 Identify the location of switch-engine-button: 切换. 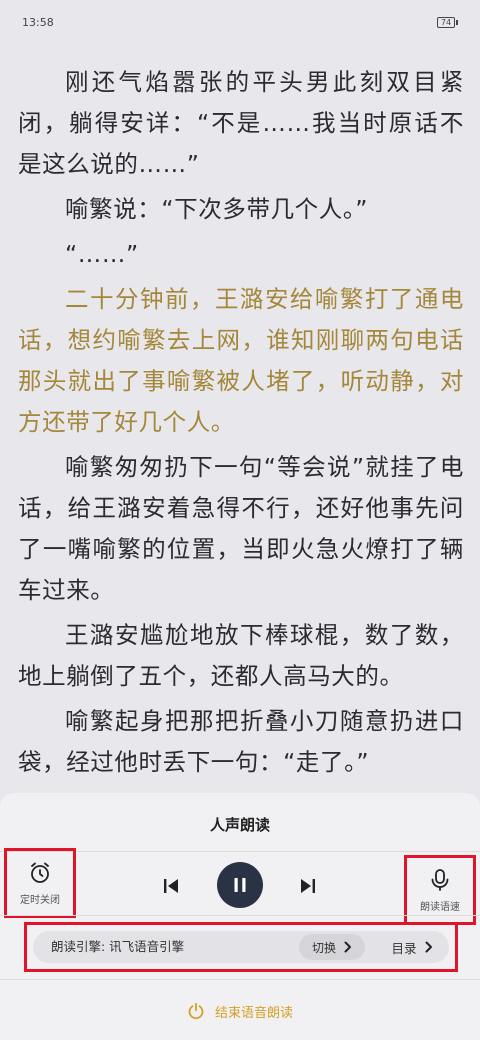
(332, 947).